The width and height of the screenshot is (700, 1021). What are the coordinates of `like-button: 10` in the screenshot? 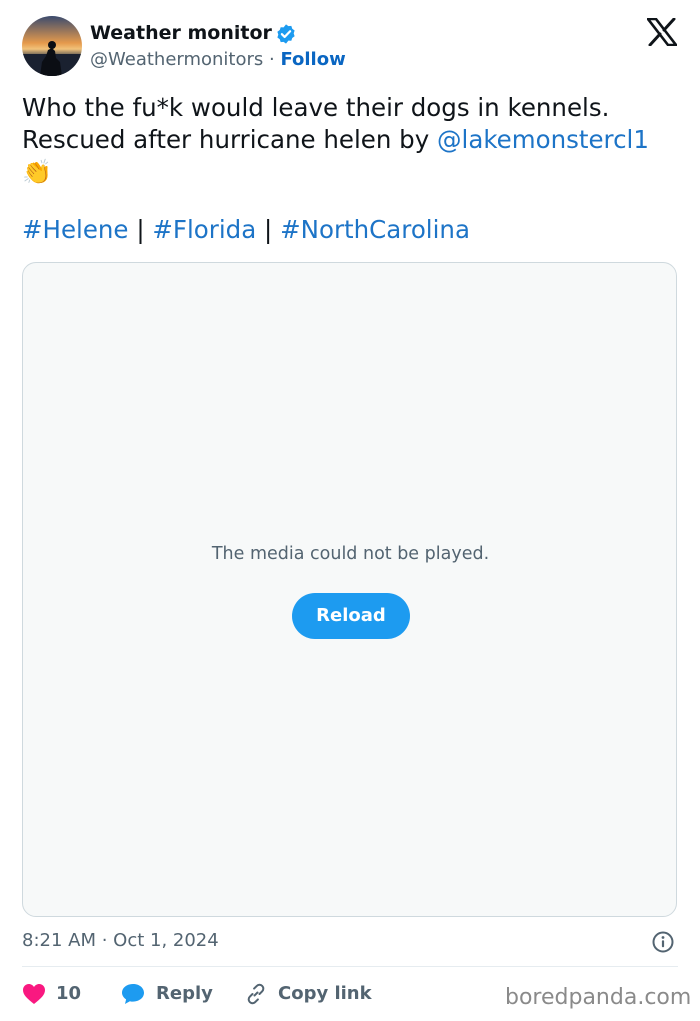 It's located at (51, 994).